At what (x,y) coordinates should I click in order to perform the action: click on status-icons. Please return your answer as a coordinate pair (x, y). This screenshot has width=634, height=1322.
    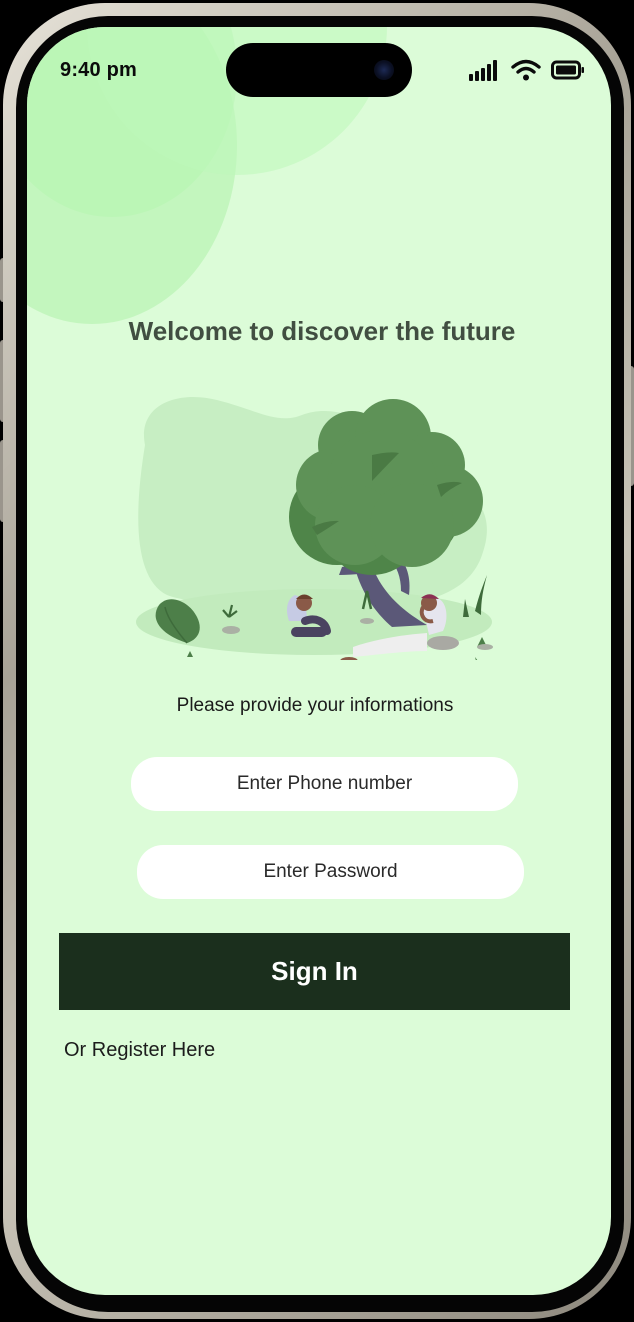
    Looking at the image, I should click on (527, 70).